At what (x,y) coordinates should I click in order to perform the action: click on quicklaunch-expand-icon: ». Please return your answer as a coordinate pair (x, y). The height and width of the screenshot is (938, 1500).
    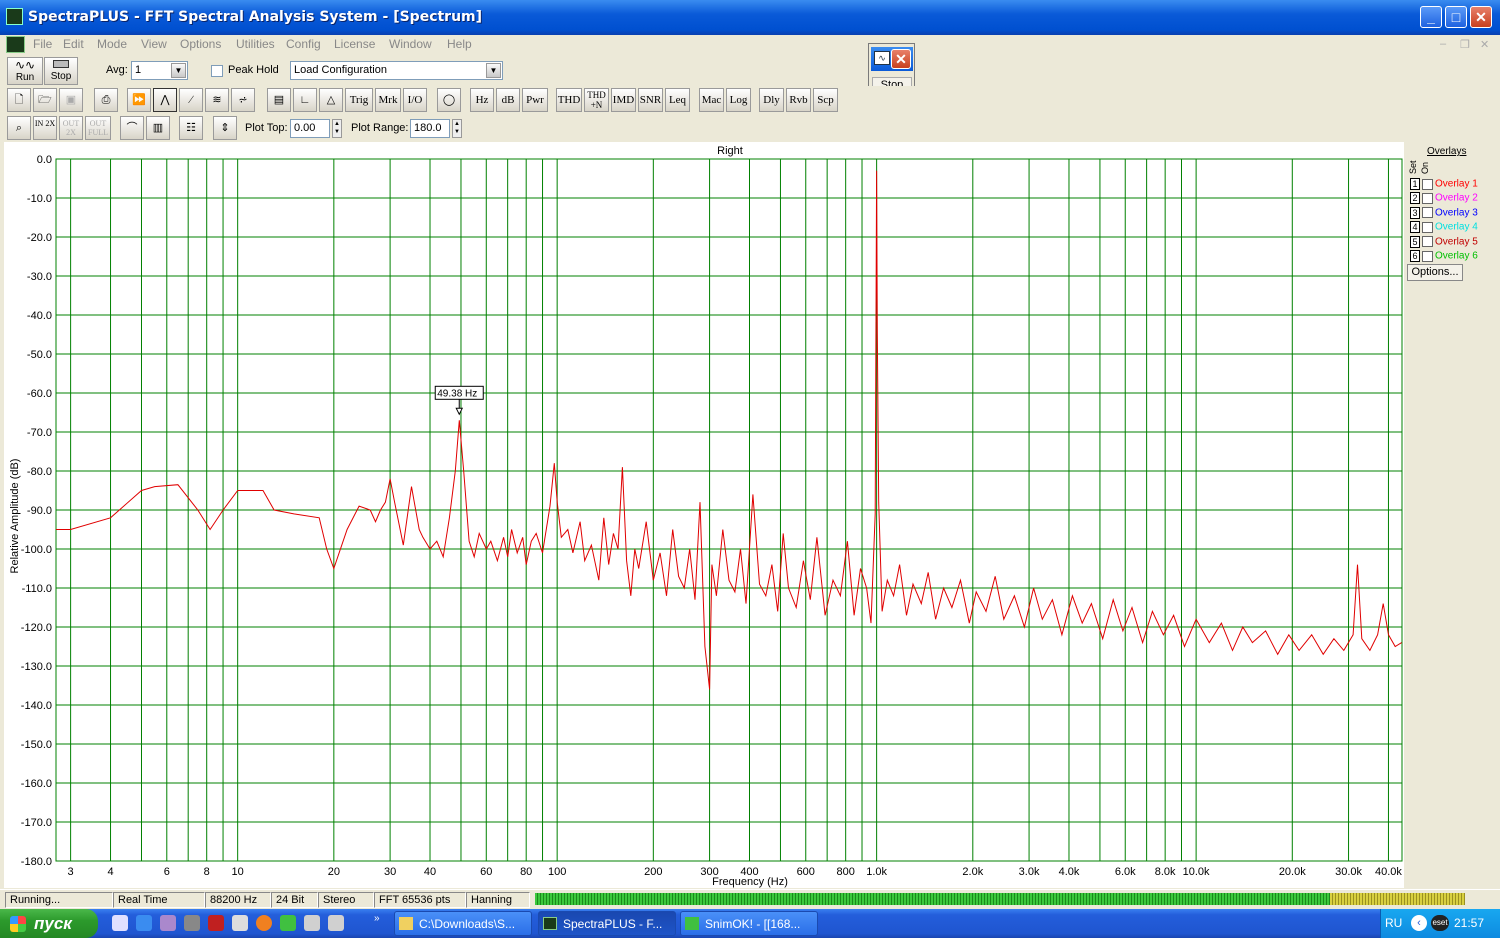
    Looking at the image, I should click on (377, 918).